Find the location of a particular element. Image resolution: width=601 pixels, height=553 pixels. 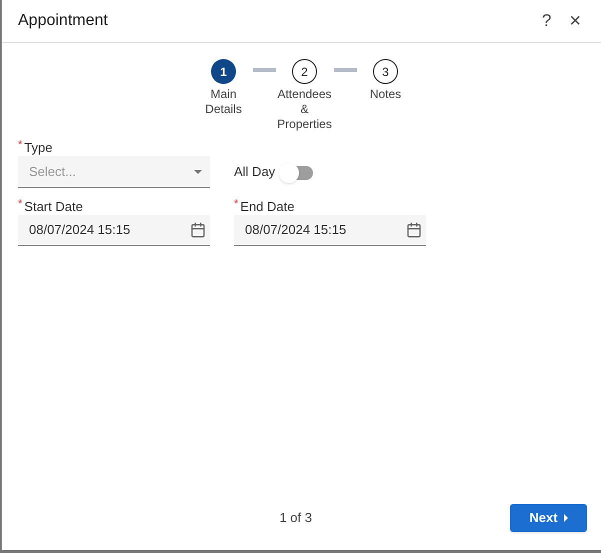

step-label: Notes is located at coordinates (385, 94).